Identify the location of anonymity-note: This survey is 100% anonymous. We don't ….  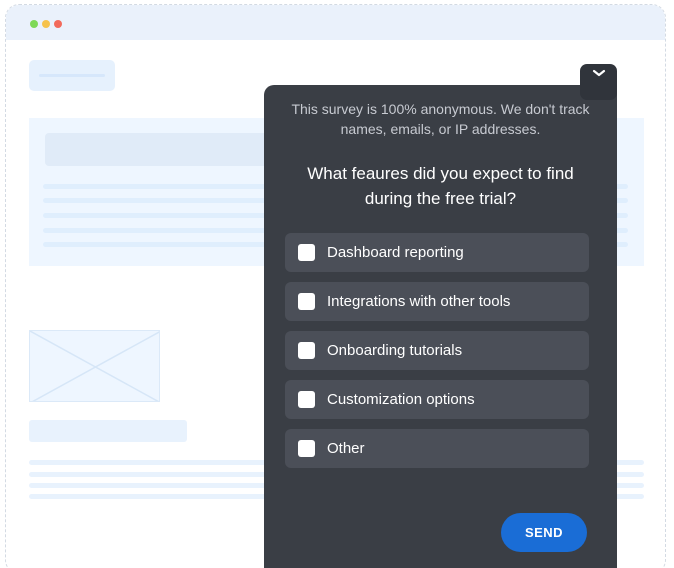
(440, 119).